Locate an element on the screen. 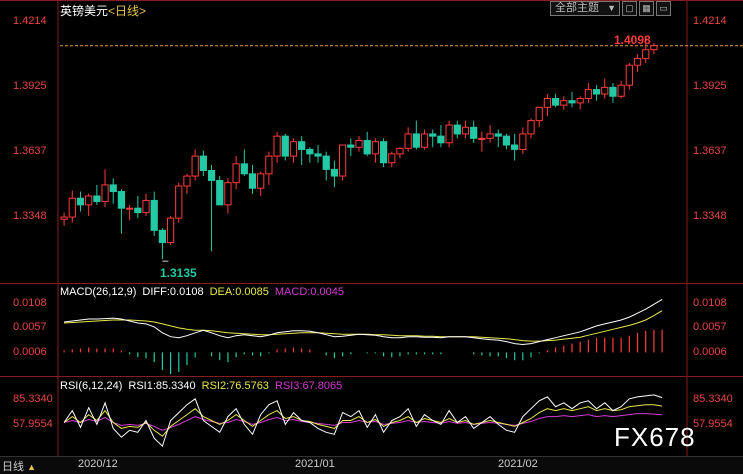 The image size is (743, 474). rsi1-line is located at coordinates (363, 421).